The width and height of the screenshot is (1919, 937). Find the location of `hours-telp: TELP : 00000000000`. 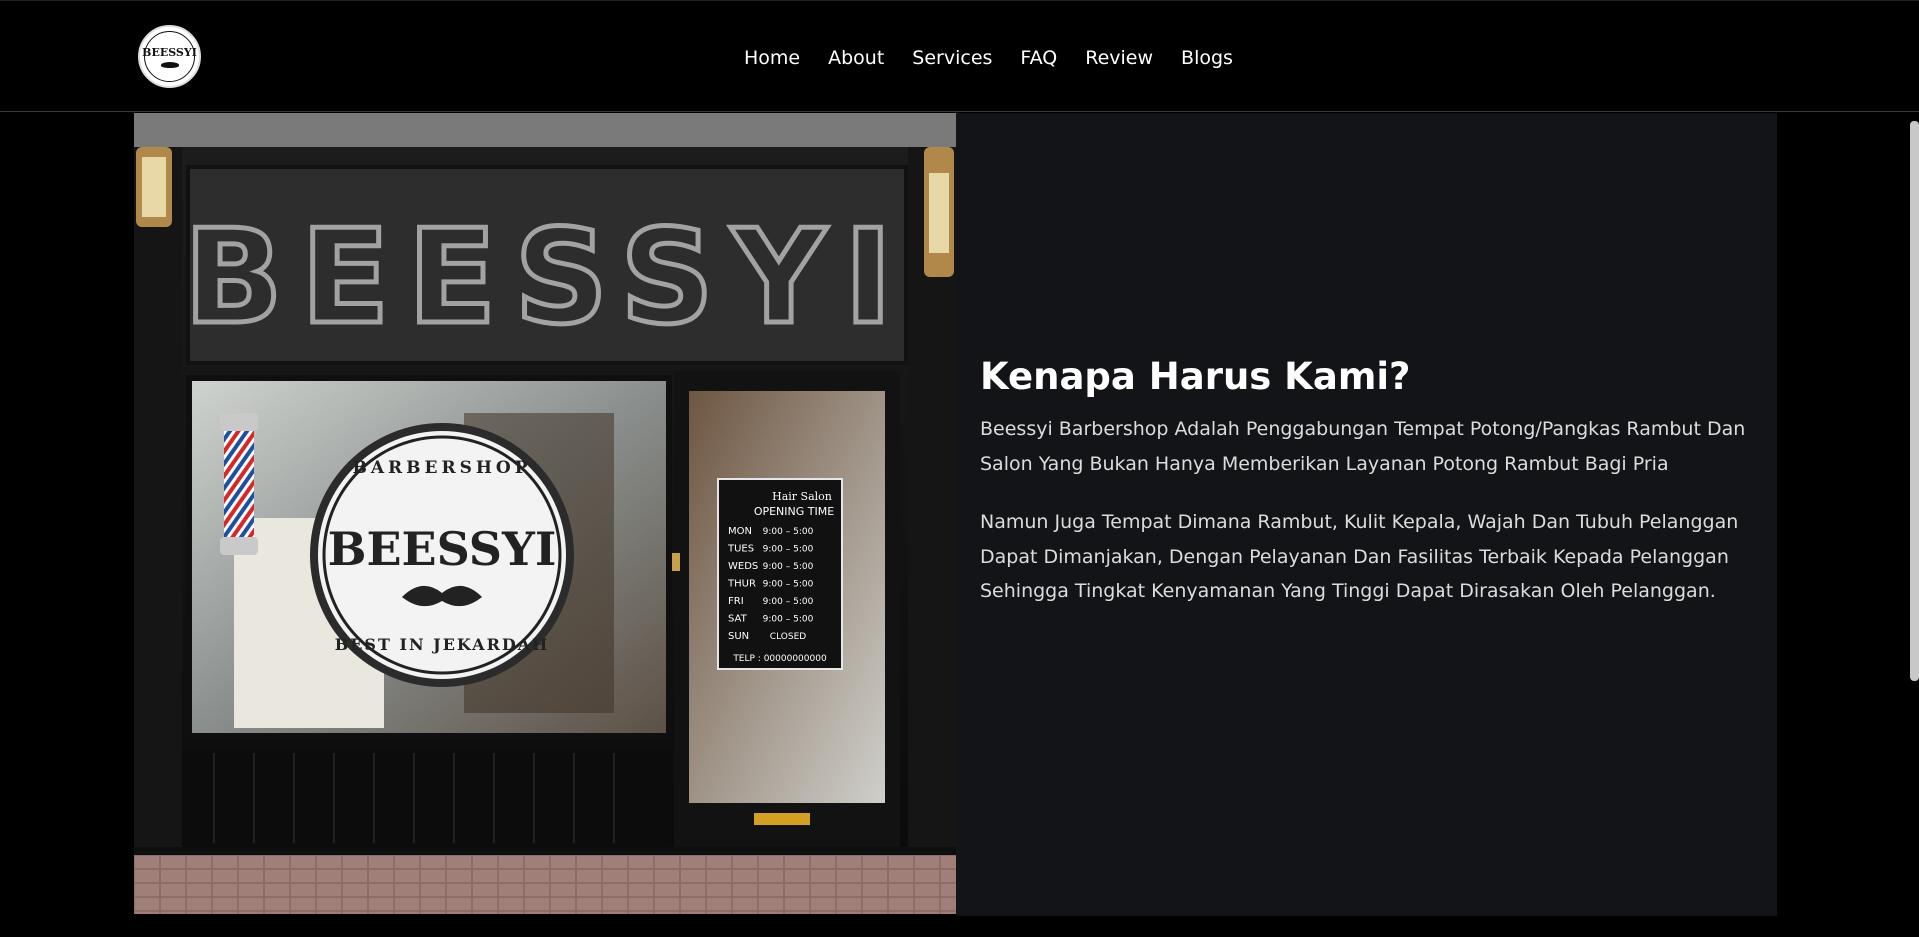

hours-telp: TELP : 00000000000 is located at coordinates (779, 659).